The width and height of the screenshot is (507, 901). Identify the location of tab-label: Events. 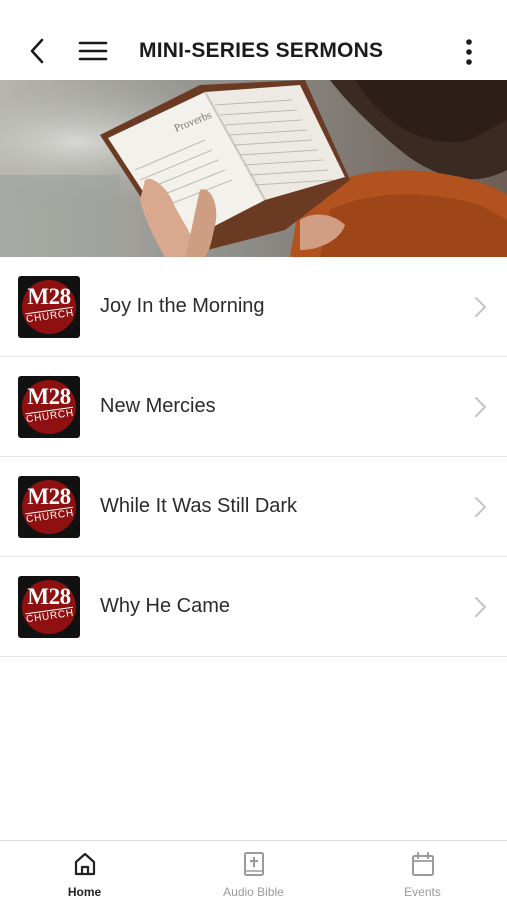
(422, 892).